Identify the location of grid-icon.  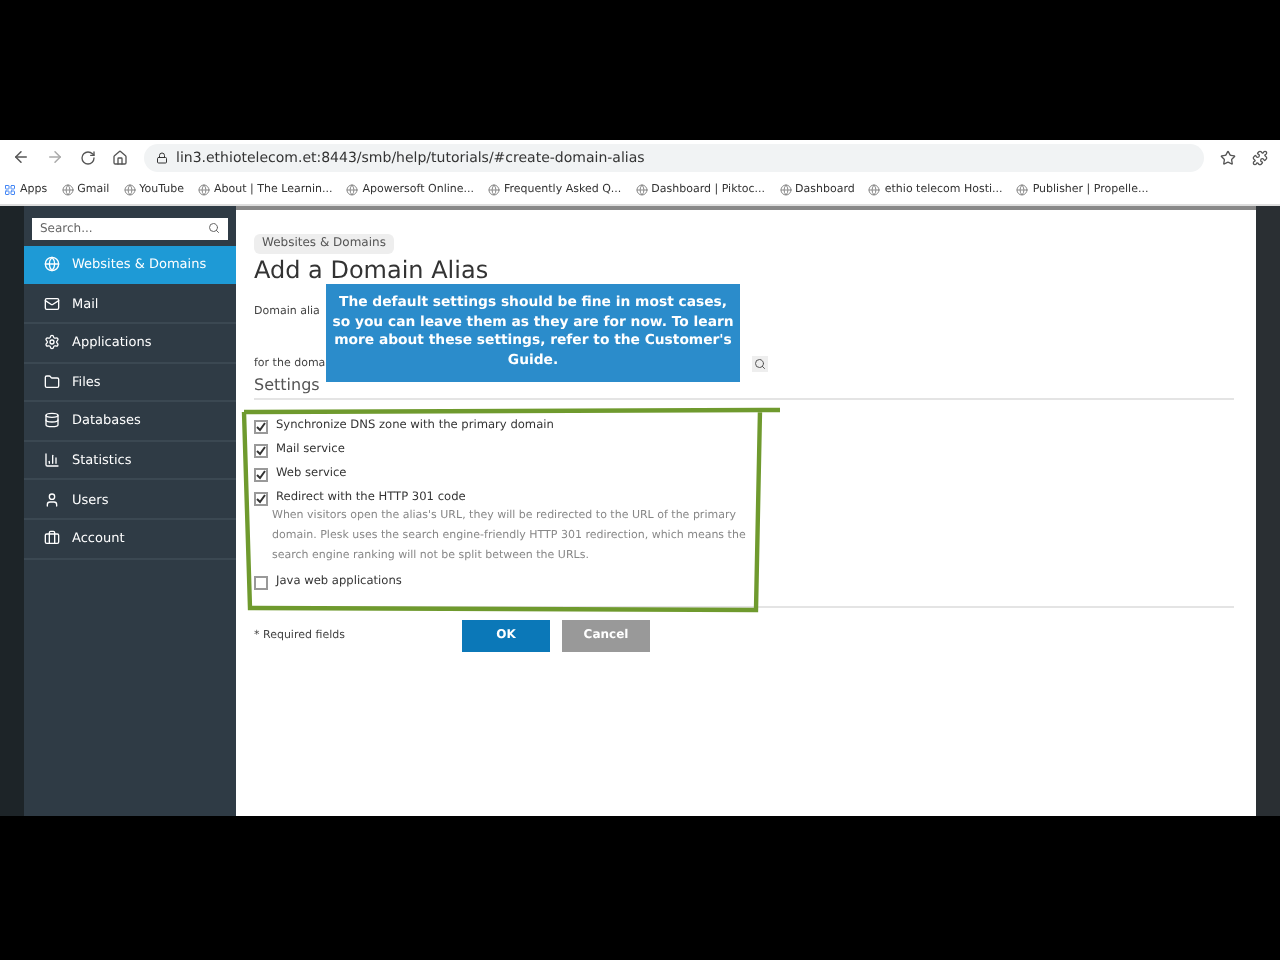
(10, 189).